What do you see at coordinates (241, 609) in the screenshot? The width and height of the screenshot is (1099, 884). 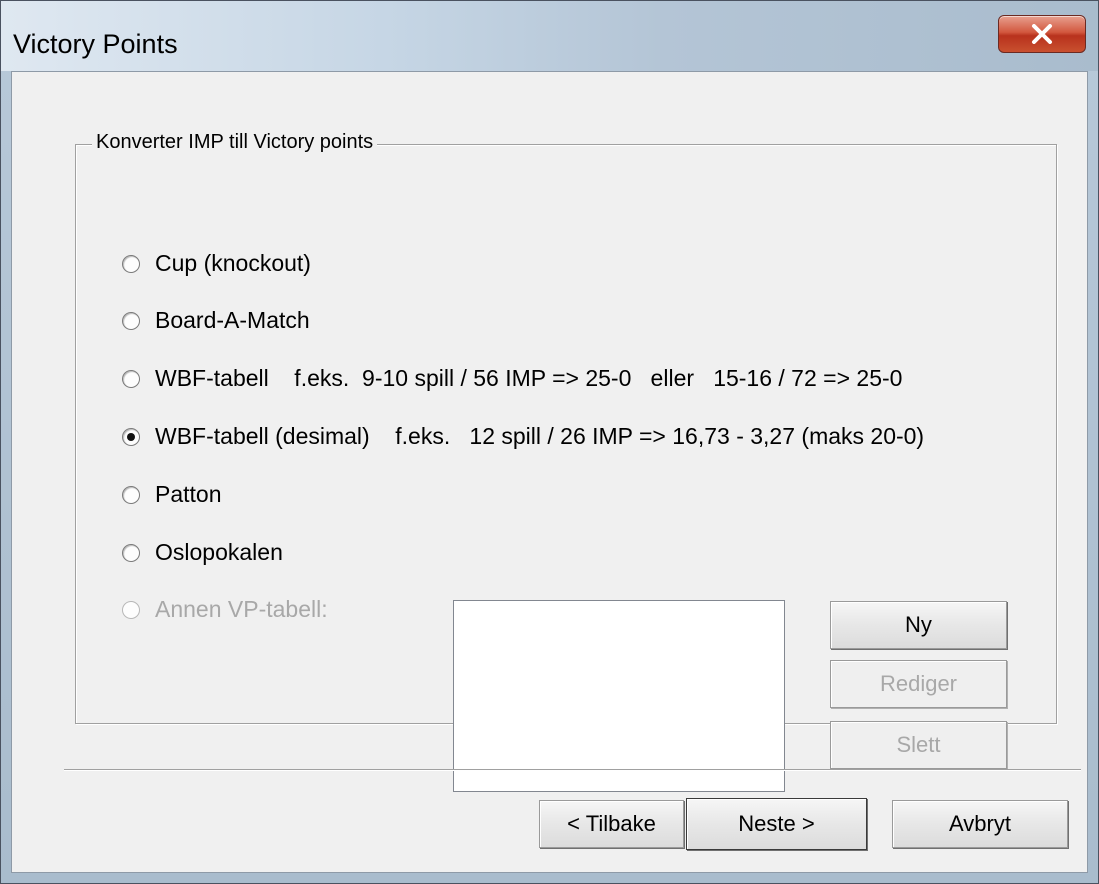 I see `radio-label: Annen VP-tabell:` at bounding box center [241, 609].